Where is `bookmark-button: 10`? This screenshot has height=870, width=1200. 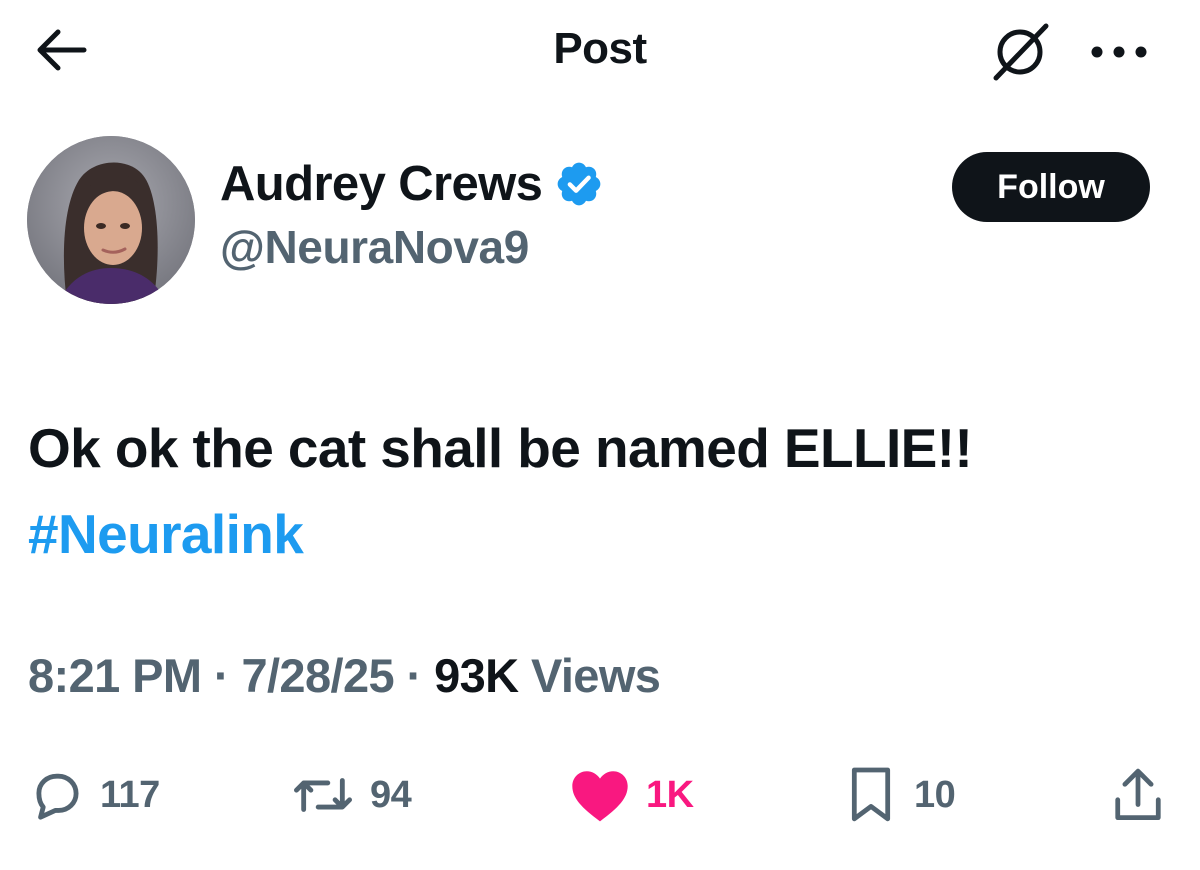
bookmark-button: 10 is located at coordinates (899, 795).